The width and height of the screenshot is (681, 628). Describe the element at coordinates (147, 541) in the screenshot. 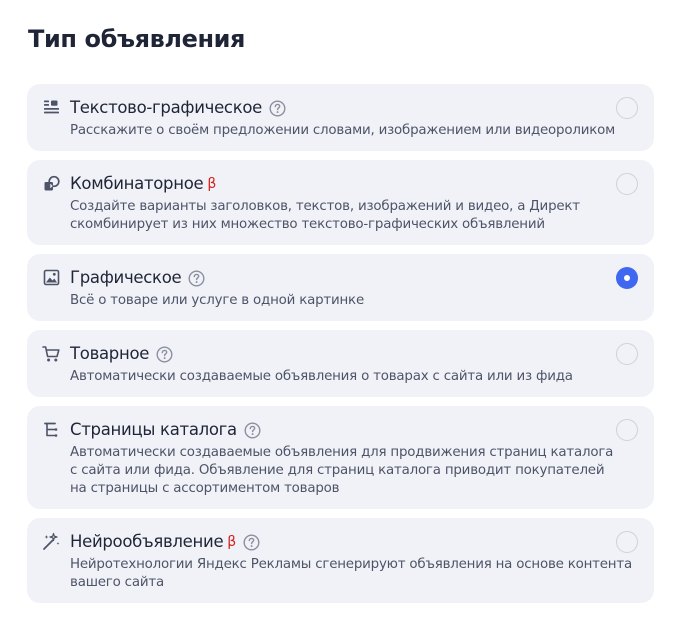

I see `option-title: Нейрообъявление` at that location.